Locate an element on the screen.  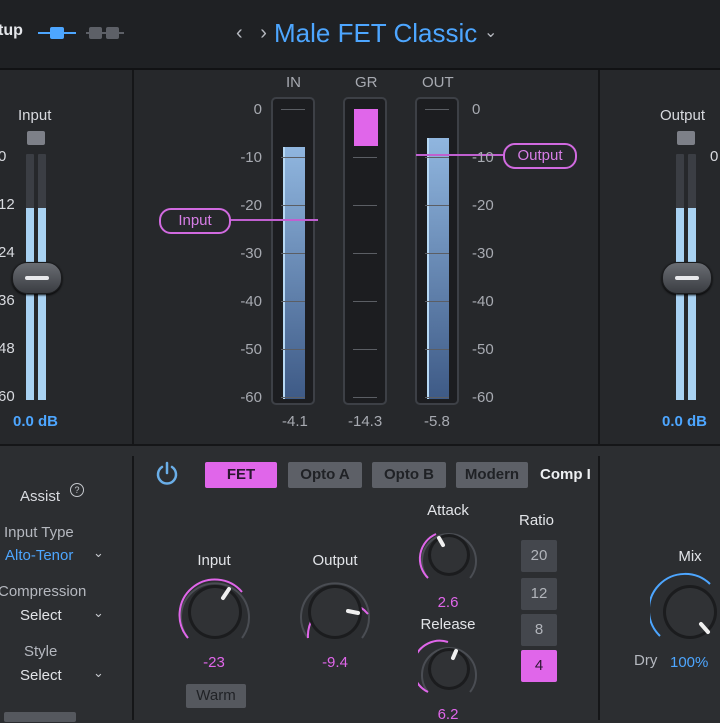
attack-knob is located at coordinates (449, 555).